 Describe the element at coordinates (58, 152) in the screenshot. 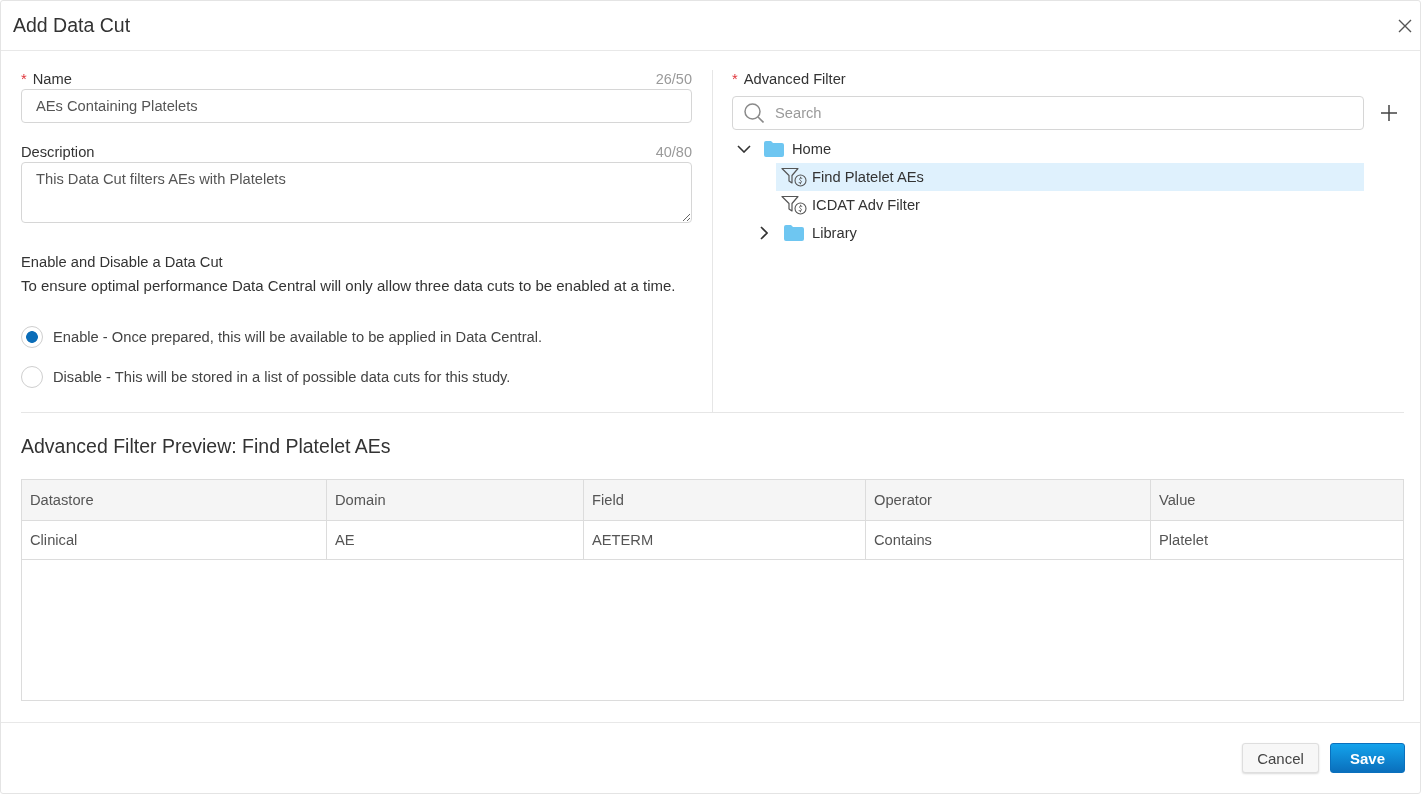

I see `field-label: Description` at that location.